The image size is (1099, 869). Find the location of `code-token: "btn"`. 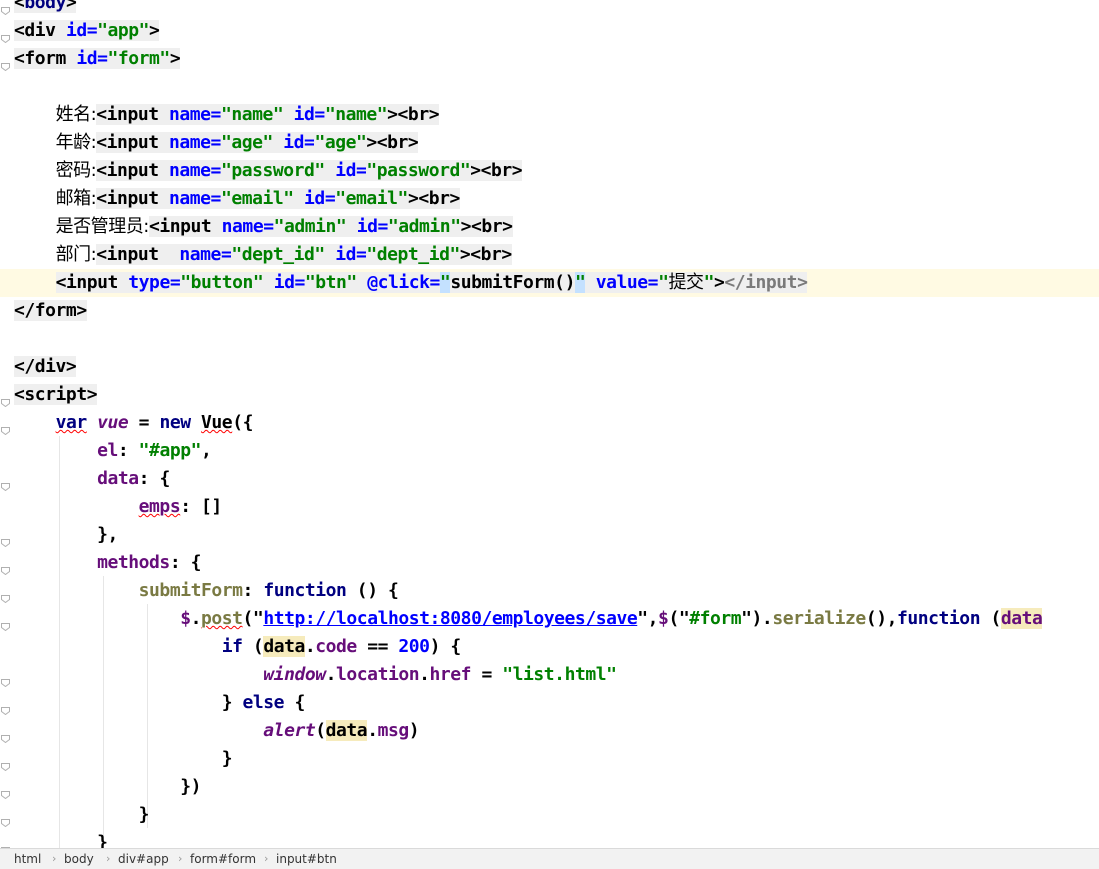

code-token: "btn" is located at coordinates (336, 282).